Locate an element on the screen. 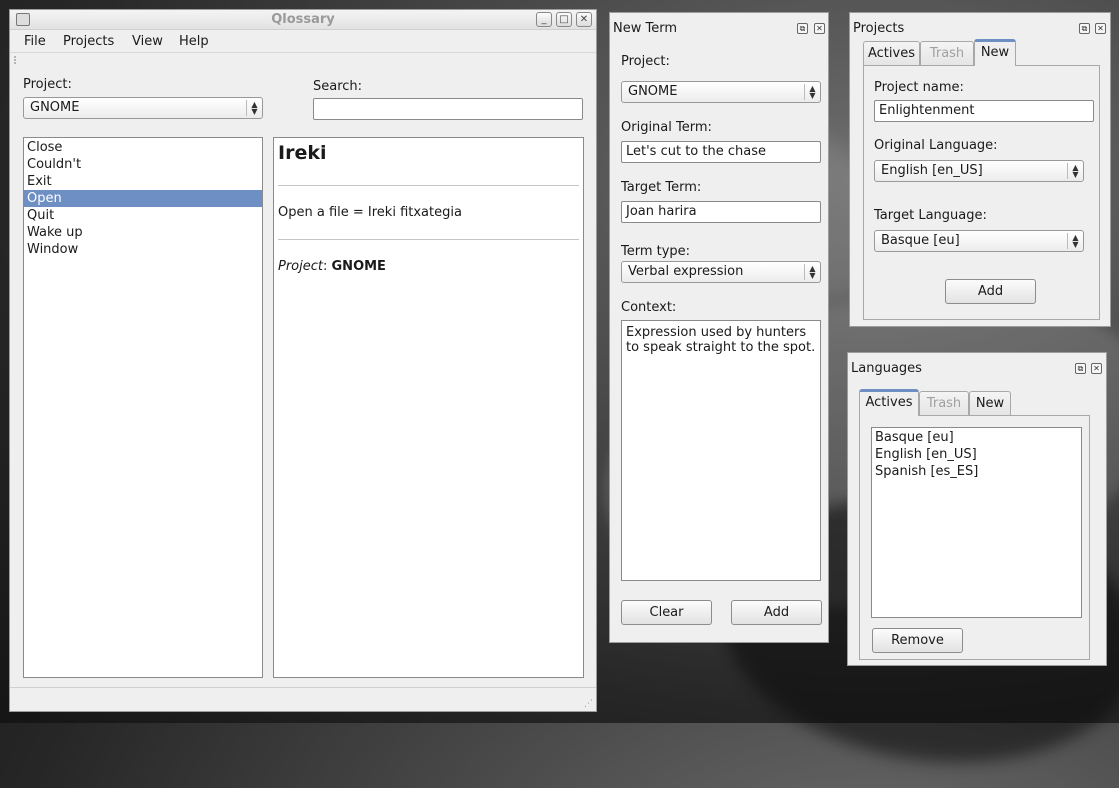 The width and height of the screenshot is (1119, 788). toolbar-grip is located at coordinates (19, 60).